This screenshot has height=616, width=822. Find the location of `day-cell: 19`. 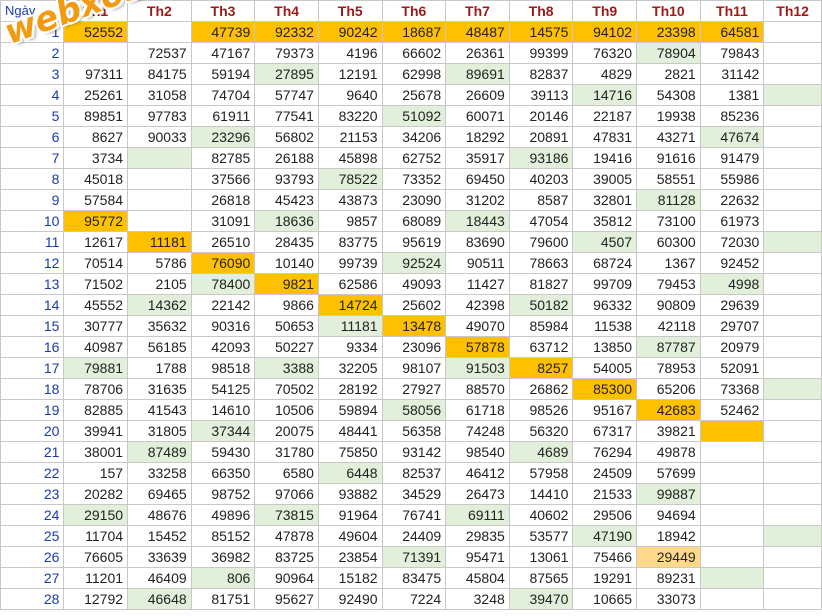

day-cell: 19 is located at coordinates (32, 410).